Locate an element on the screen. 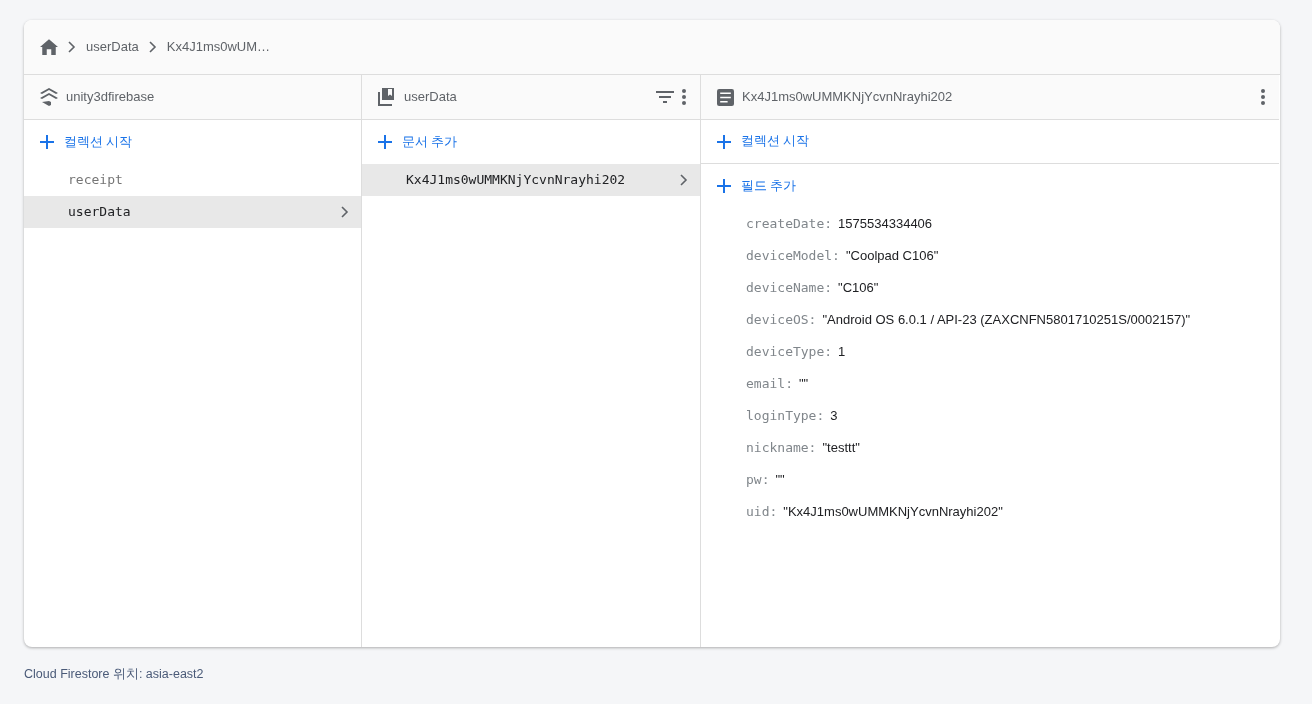  field-value: "Coolpad C106" is located at coordinates (892, 256).